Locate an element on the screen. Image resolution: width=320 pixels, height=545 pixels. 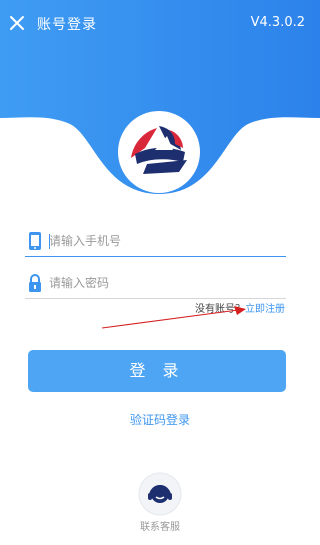
customer-service-label: 联系客服 is located at coordinates (160, 527).